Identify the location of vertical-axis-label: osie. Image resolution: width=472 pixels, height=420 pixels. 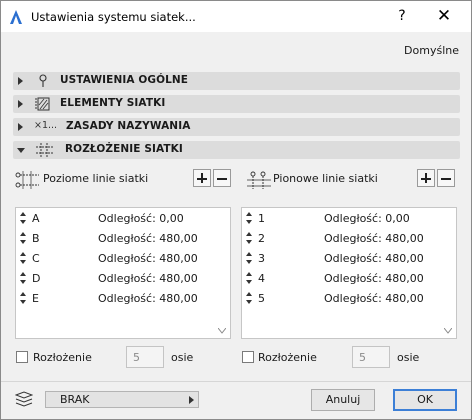
(408, 357).